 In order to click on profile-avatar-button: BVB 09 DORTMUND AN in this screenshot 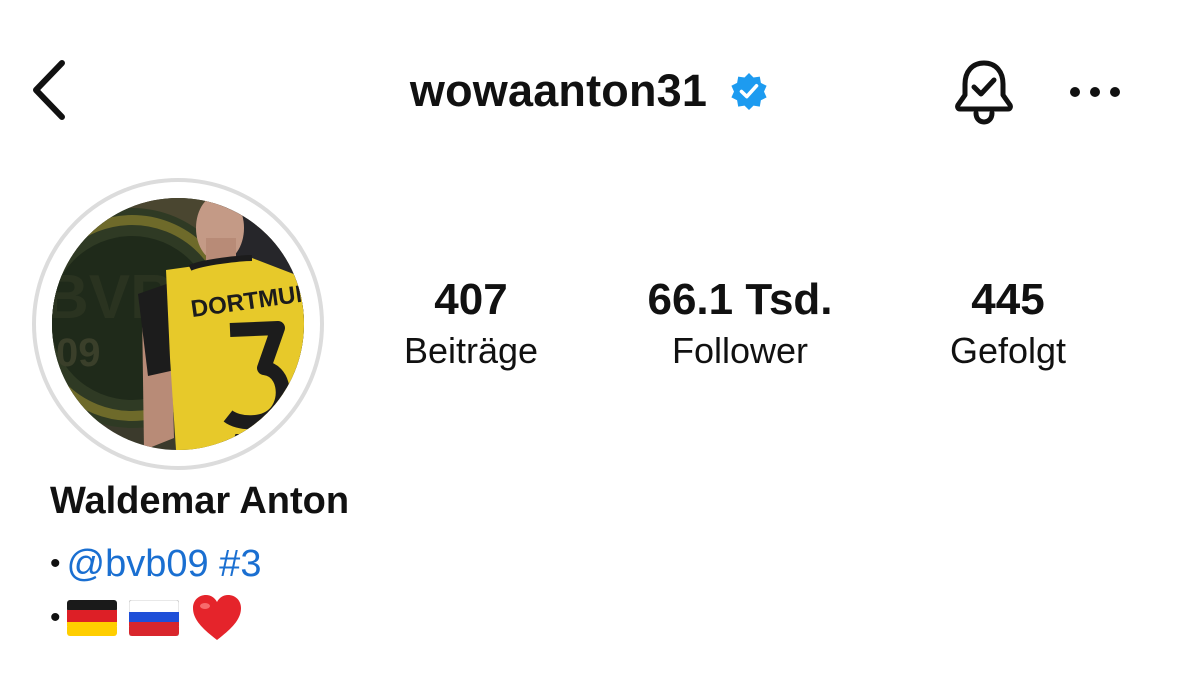, I will do `click(178, 324)`.